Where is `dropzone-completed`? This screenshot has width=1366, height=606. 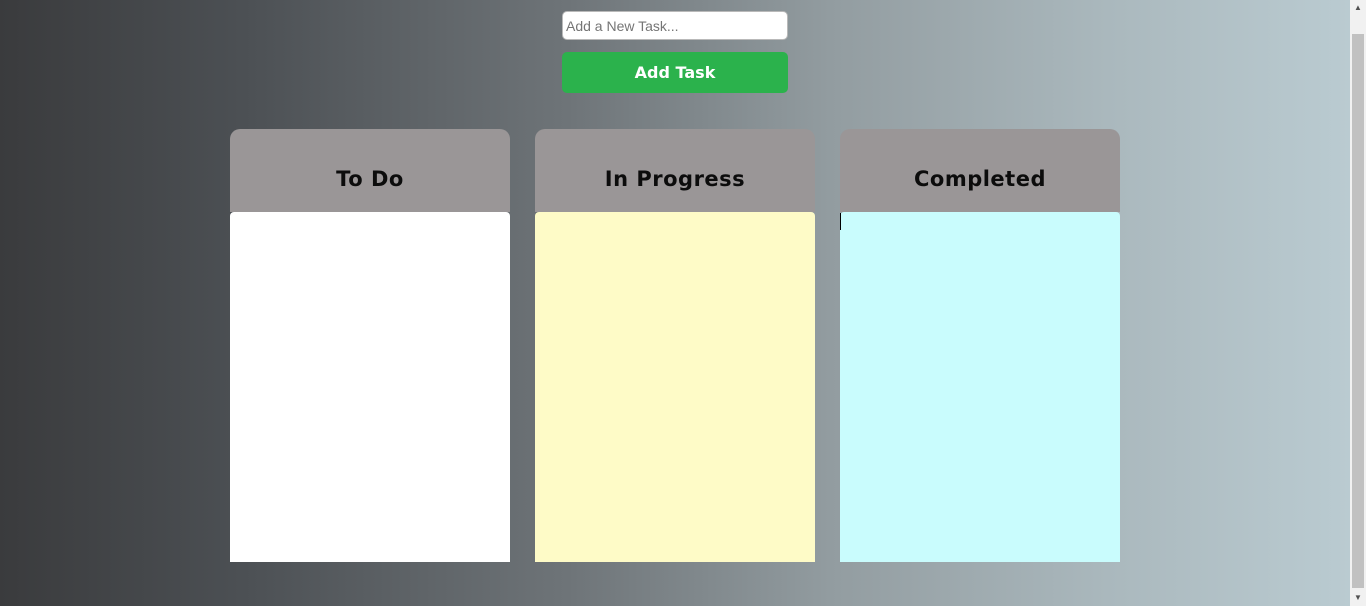 dropzone-completed is located at coordinates (980, 387).